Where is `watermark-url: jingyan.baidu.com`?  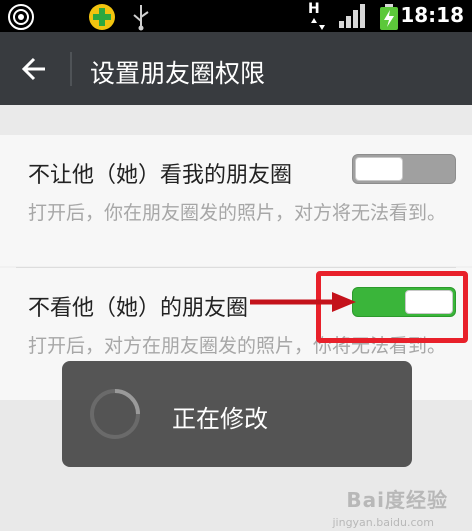 watermark-url: jingyan.baidu.com is located at coordinates (383, 522).